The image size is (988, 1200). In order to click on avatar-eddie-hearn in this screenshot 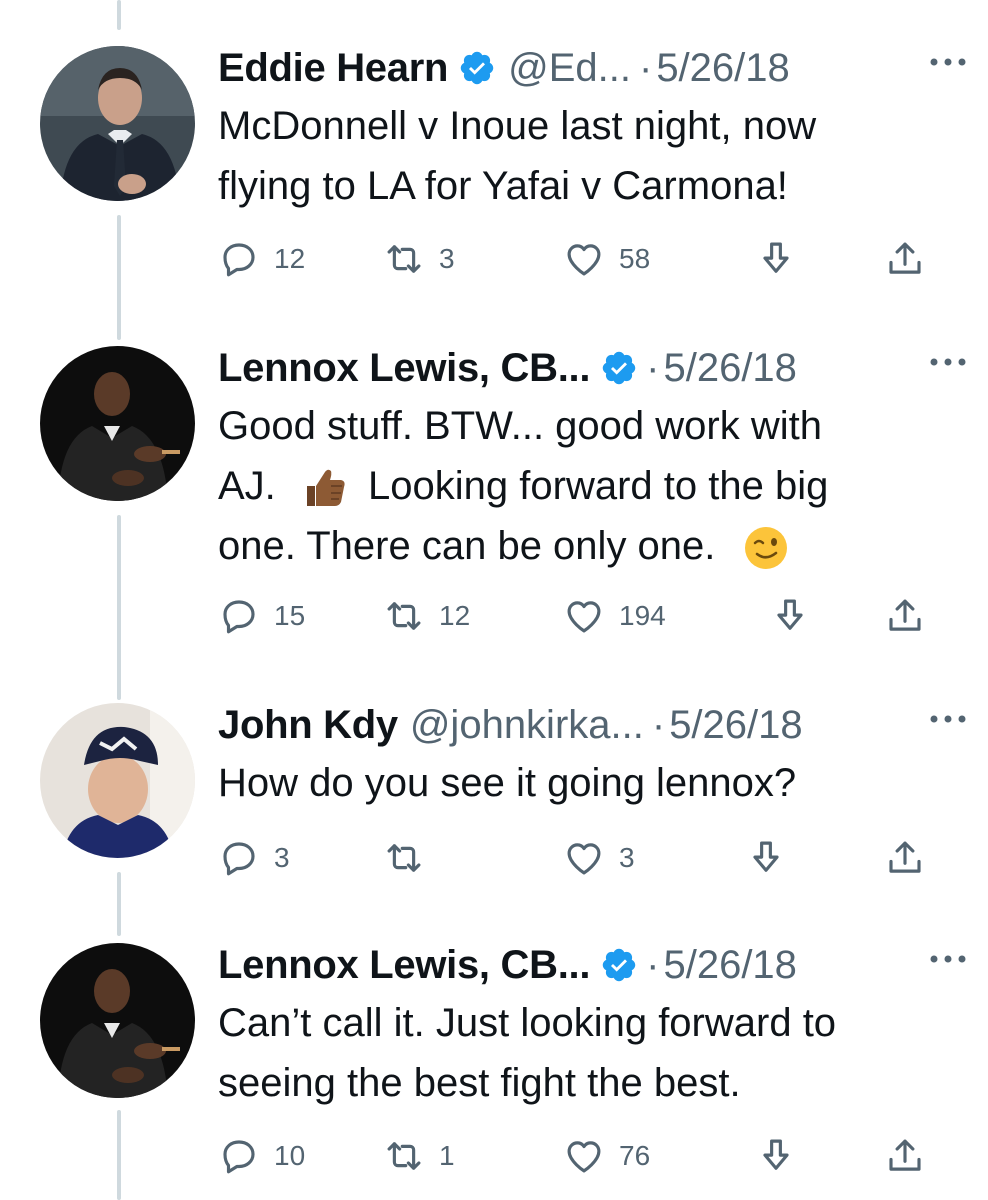, I will do `click(117, 123)`.